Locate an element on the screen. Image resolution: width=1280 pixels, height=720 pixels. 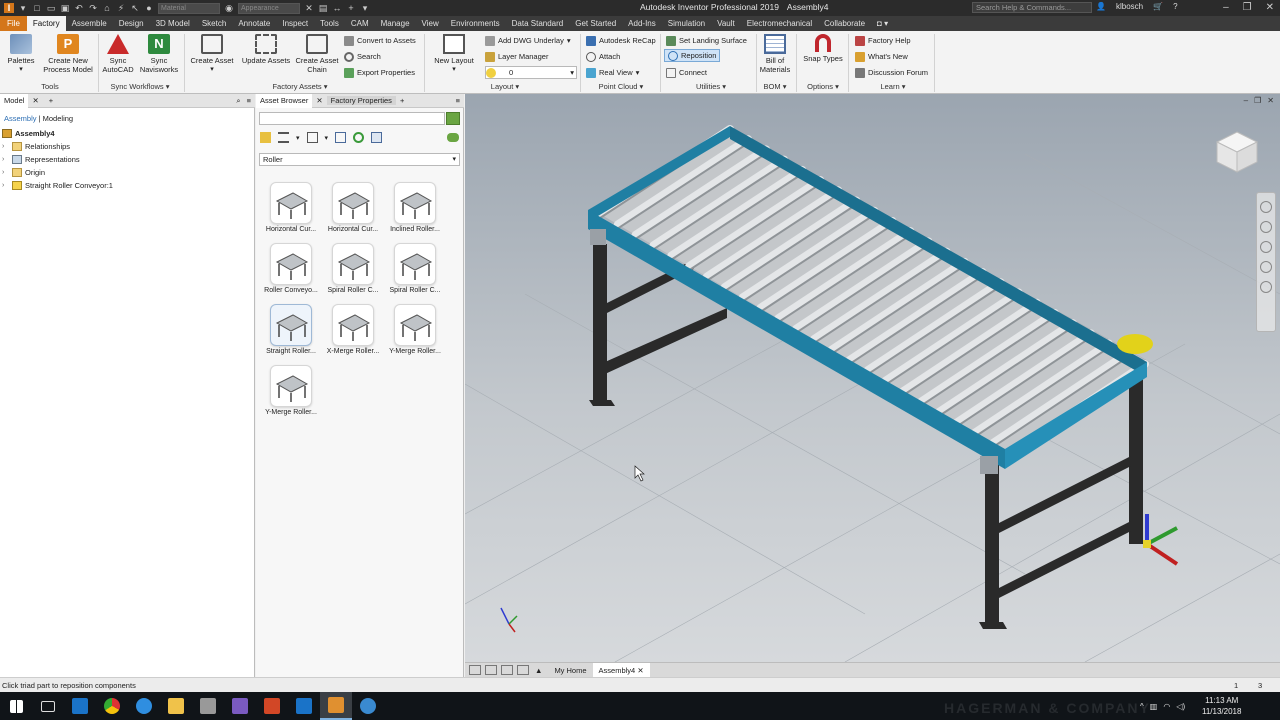
wifi-icon: ◠ is located at coordinates (1166, 706).